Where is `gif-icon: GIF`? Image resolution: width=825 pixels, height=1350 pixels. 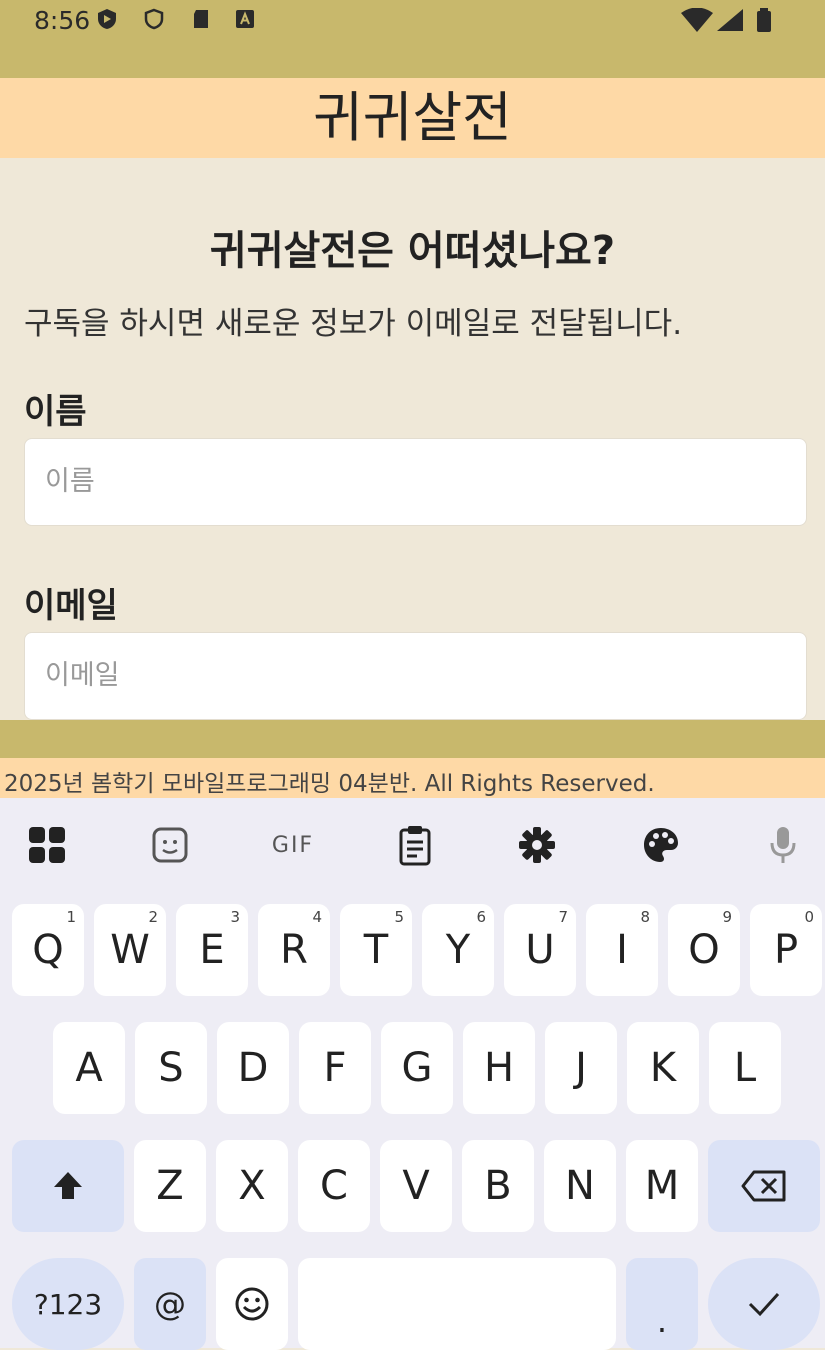
gif-icon: GIF is located at coordinates (293, 845).